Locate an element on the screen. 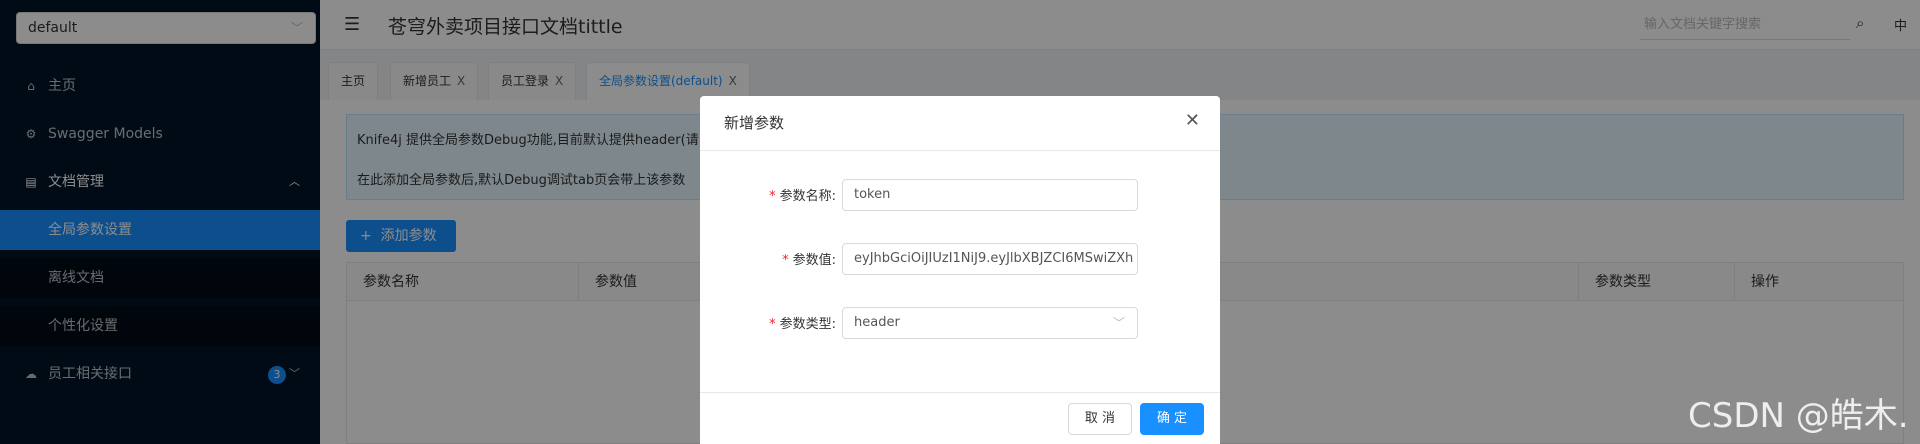  form-row-name: * 参数名称: token is located at coordinates (960, 195).